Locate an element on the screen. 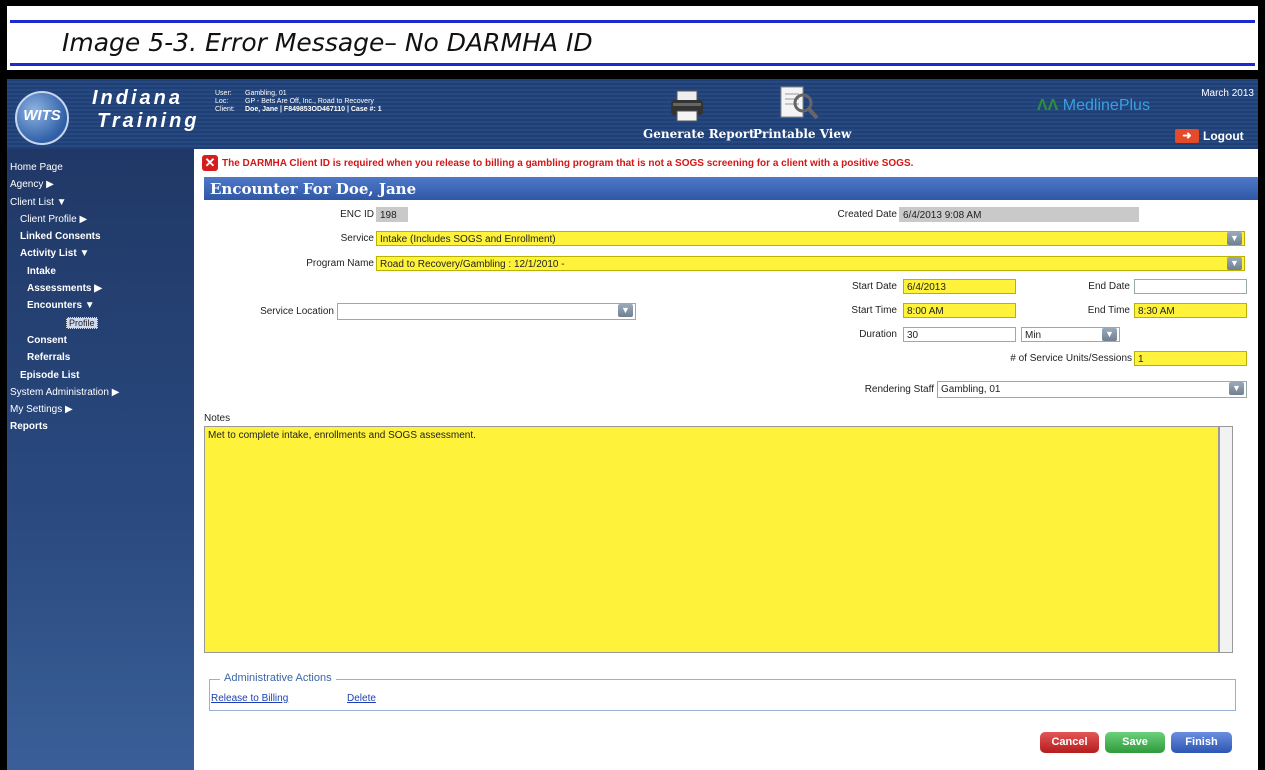  sidebar-item-client-profile: Client Profile ▶ is located at coordinates (100, 219).